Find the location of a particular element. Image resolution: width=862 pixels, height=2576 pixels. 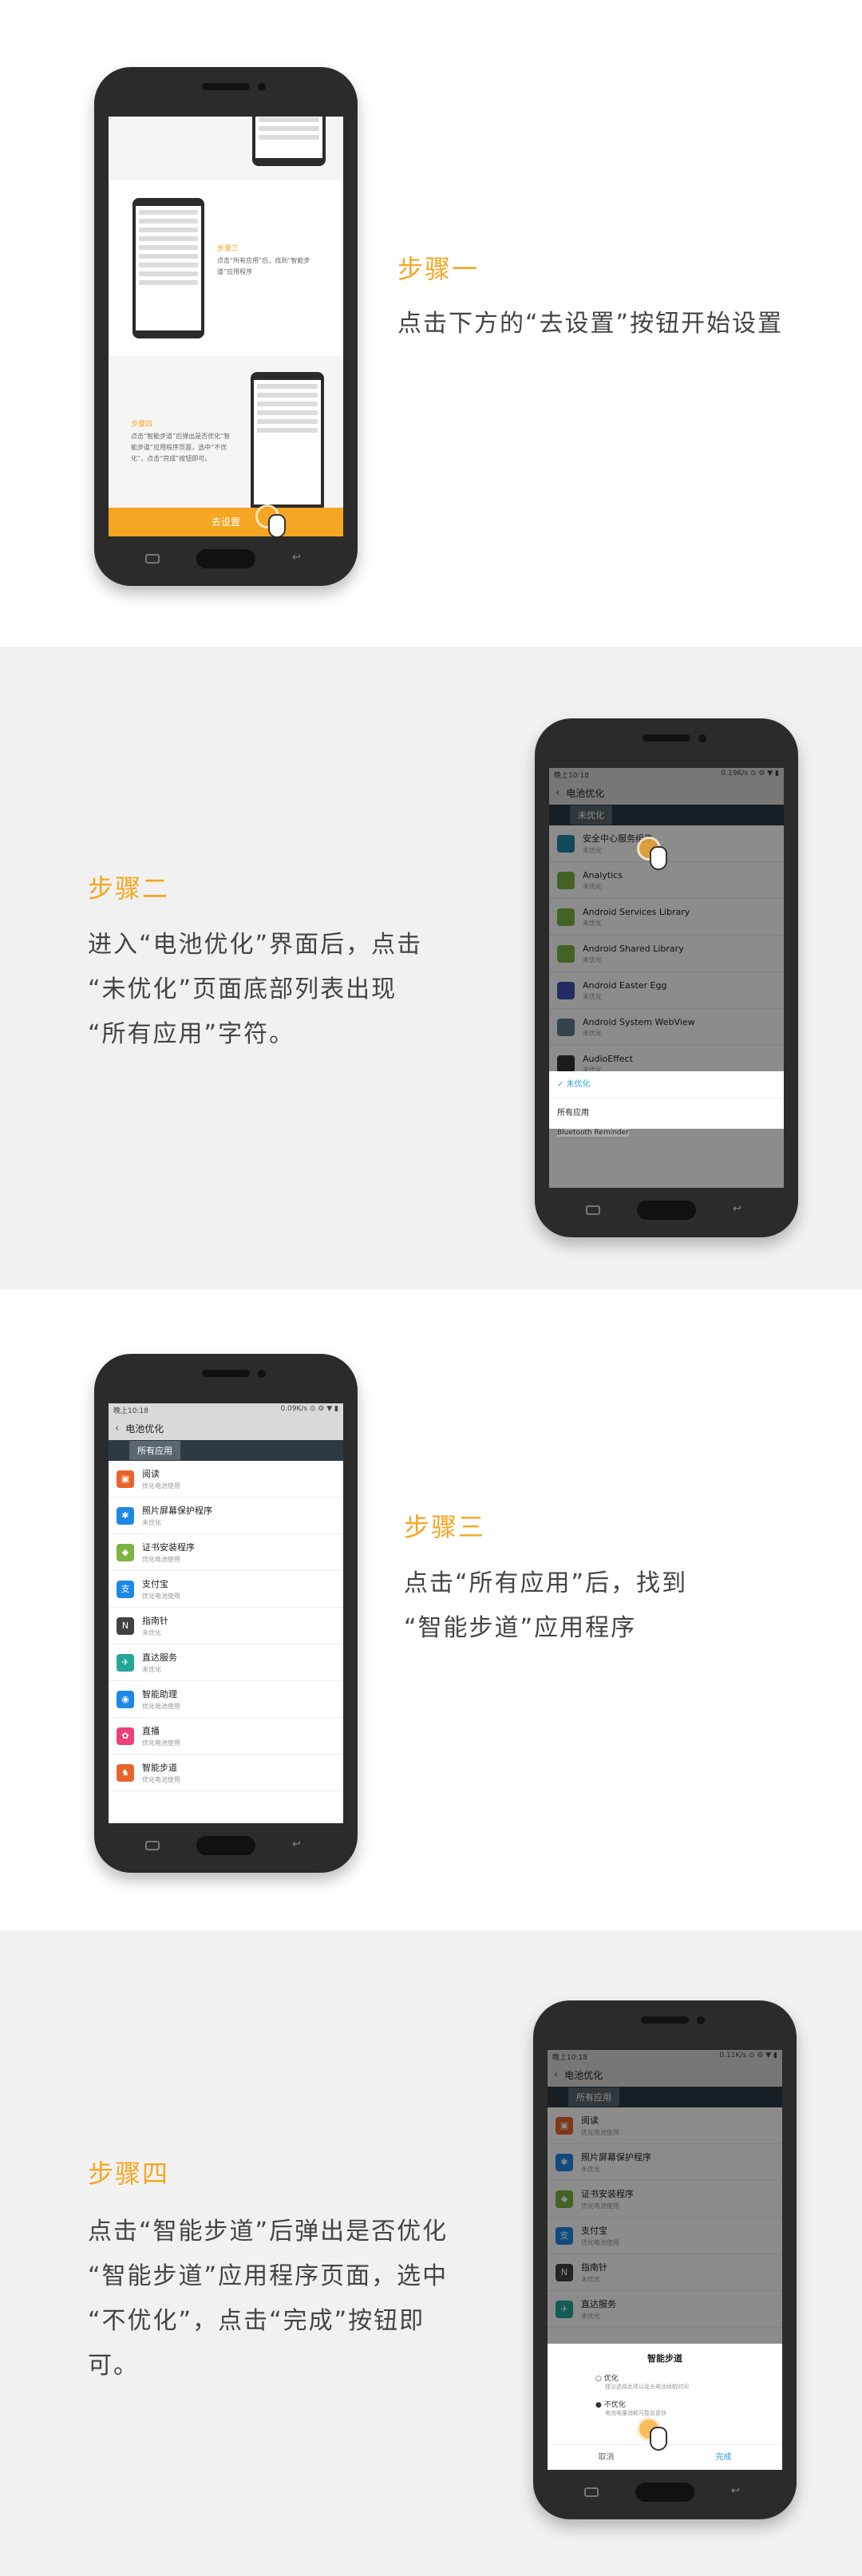

app-name: 直达服务 is located at coordinates (159, 1657).